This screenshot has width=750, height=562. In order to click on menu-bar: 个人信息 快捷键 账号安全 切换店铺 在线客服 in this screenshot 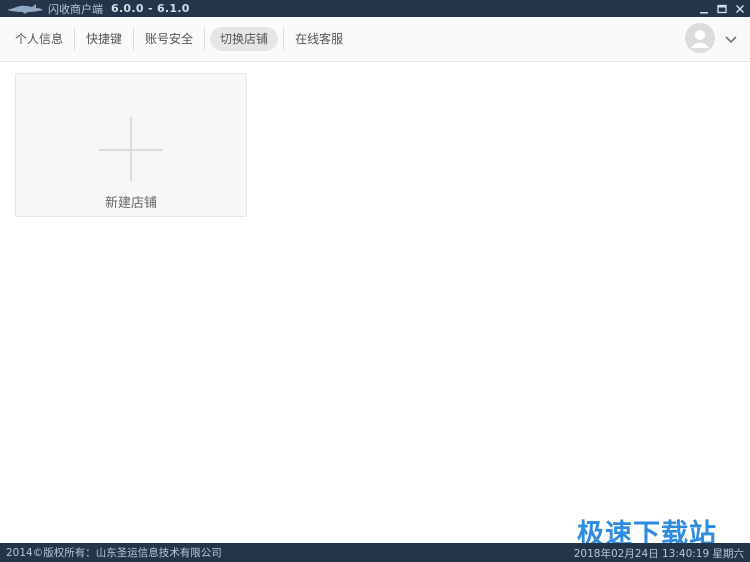, I will do `click(375, 39)`.